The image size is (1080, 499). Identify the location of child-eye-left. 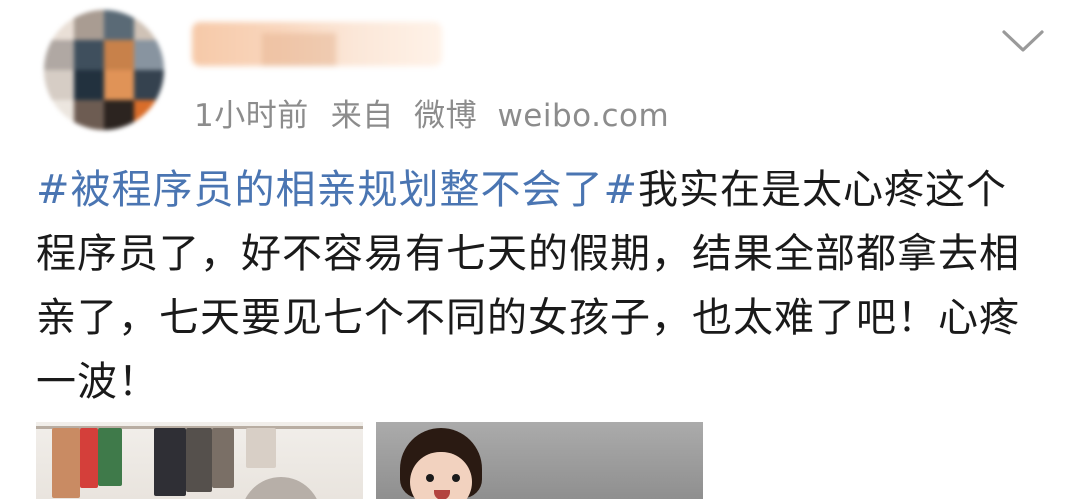
(430, 478).